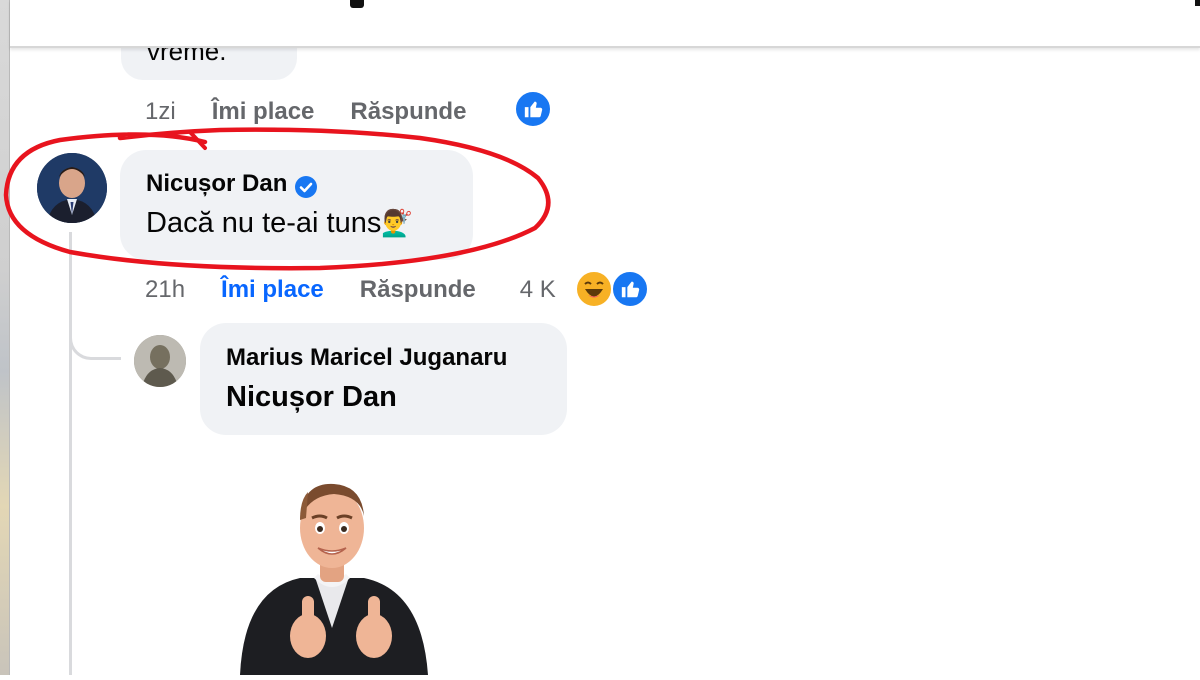  What do you see at coordinates (95, 339) in the screenshot?
I see `thread-connector` at bounding box center [95, 339].